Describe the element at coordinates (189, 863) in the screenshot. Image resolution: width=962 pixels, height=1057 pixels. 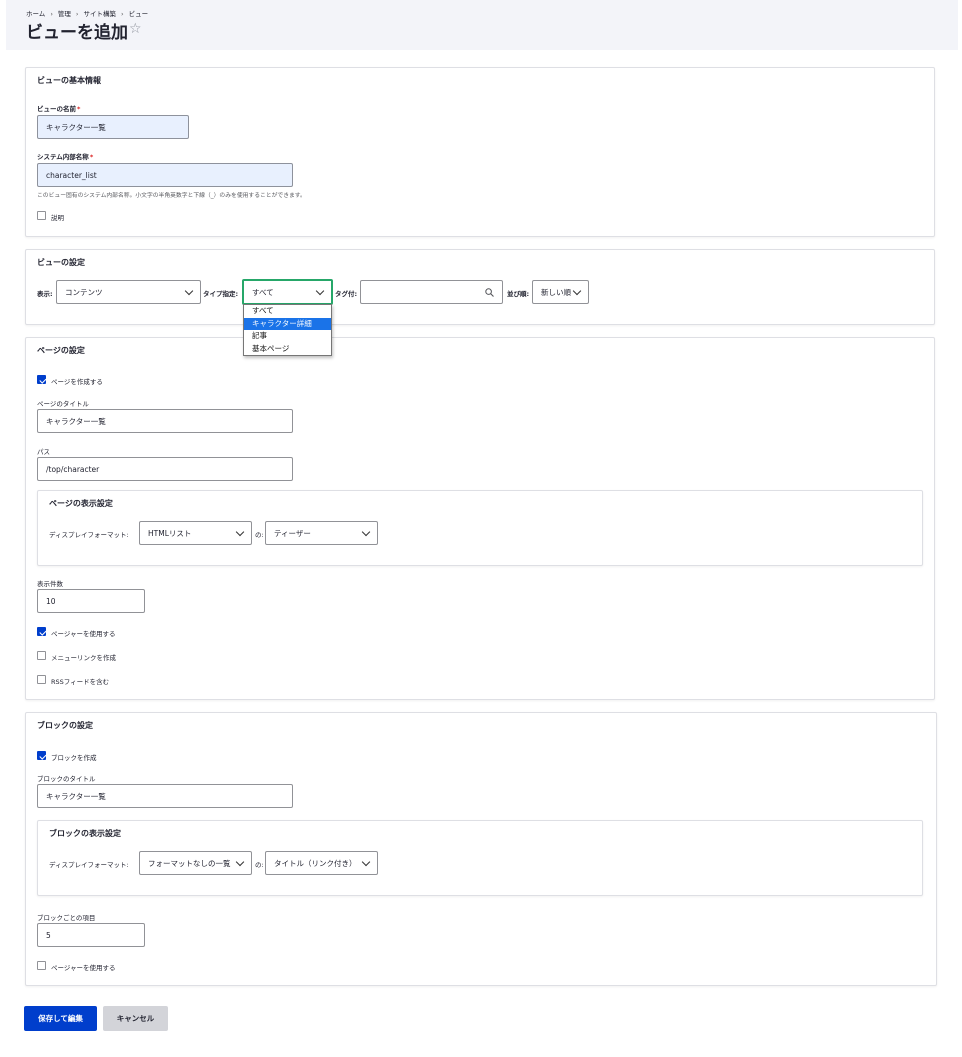
I see `block-format-value: フォーマットなしの一覧` at that location.